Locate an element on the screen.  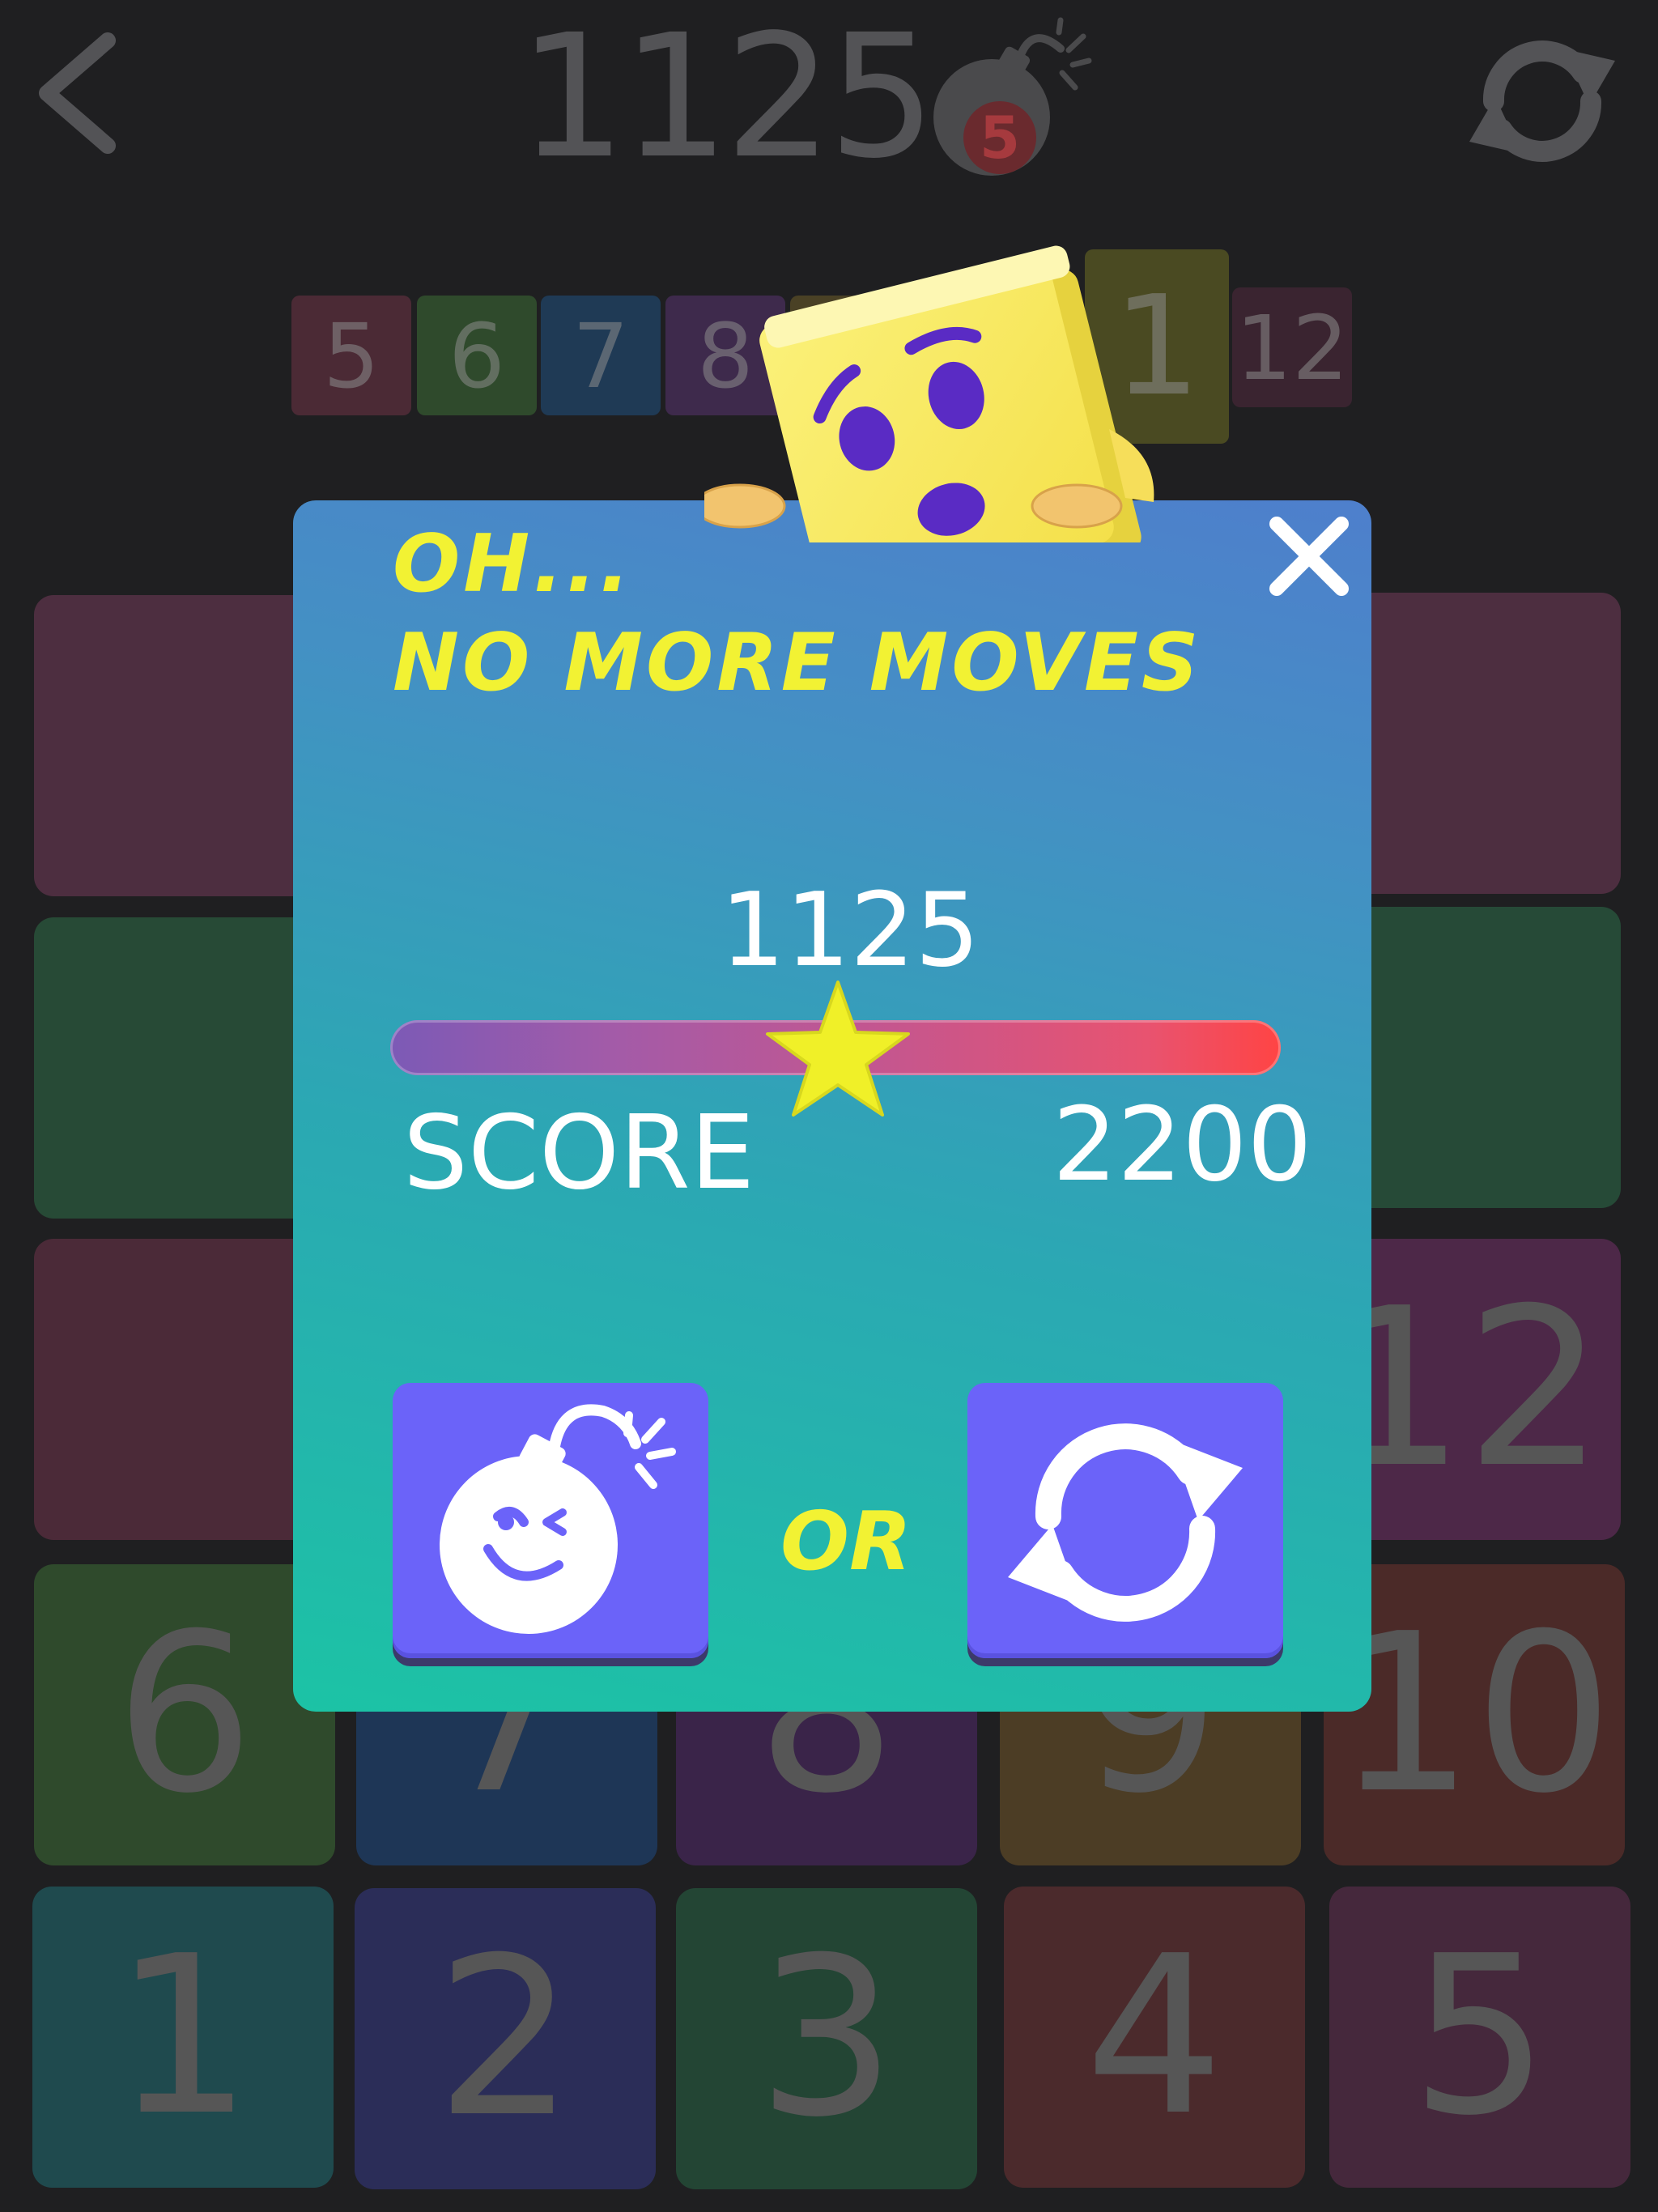
board-tile: 4 is located at coordinates (1154, 2038).